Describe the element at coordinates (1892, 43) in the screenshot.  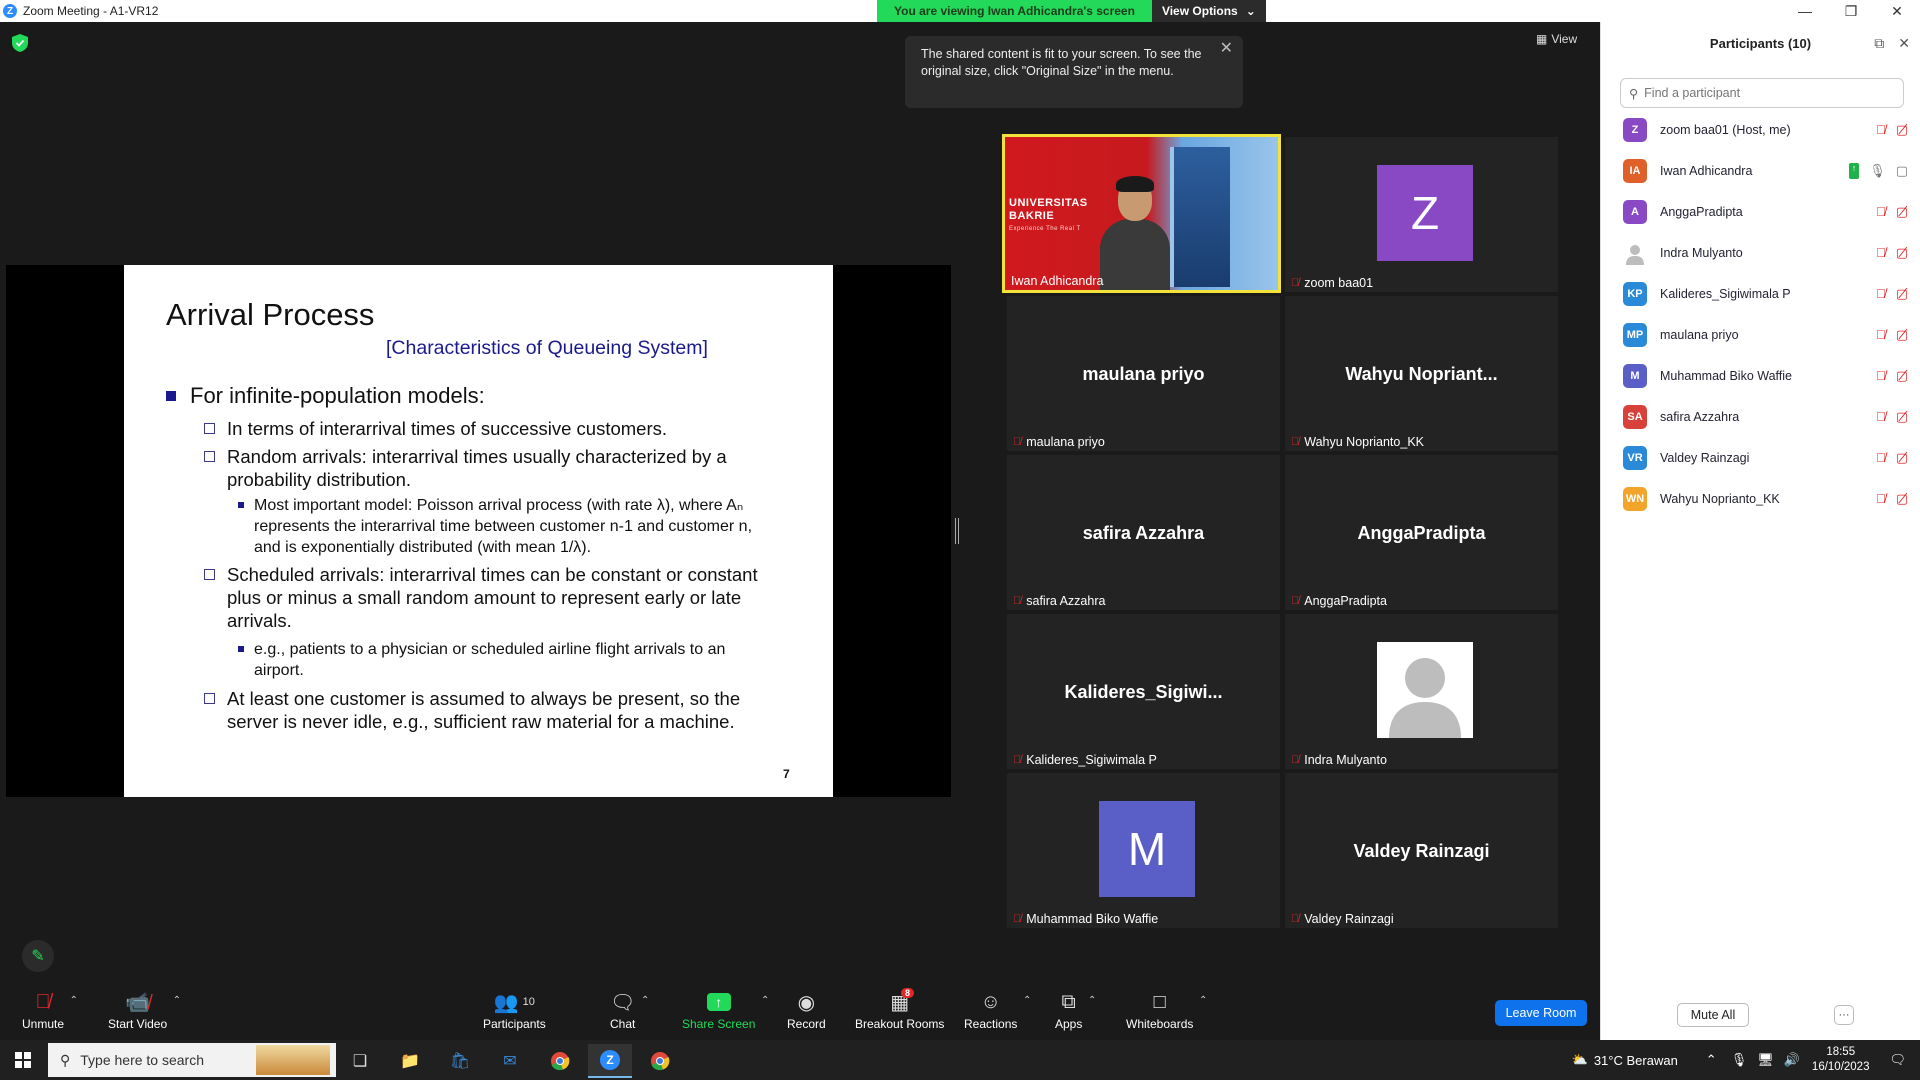
I see `panel-header-icons: ⧉ ✕` at that location.